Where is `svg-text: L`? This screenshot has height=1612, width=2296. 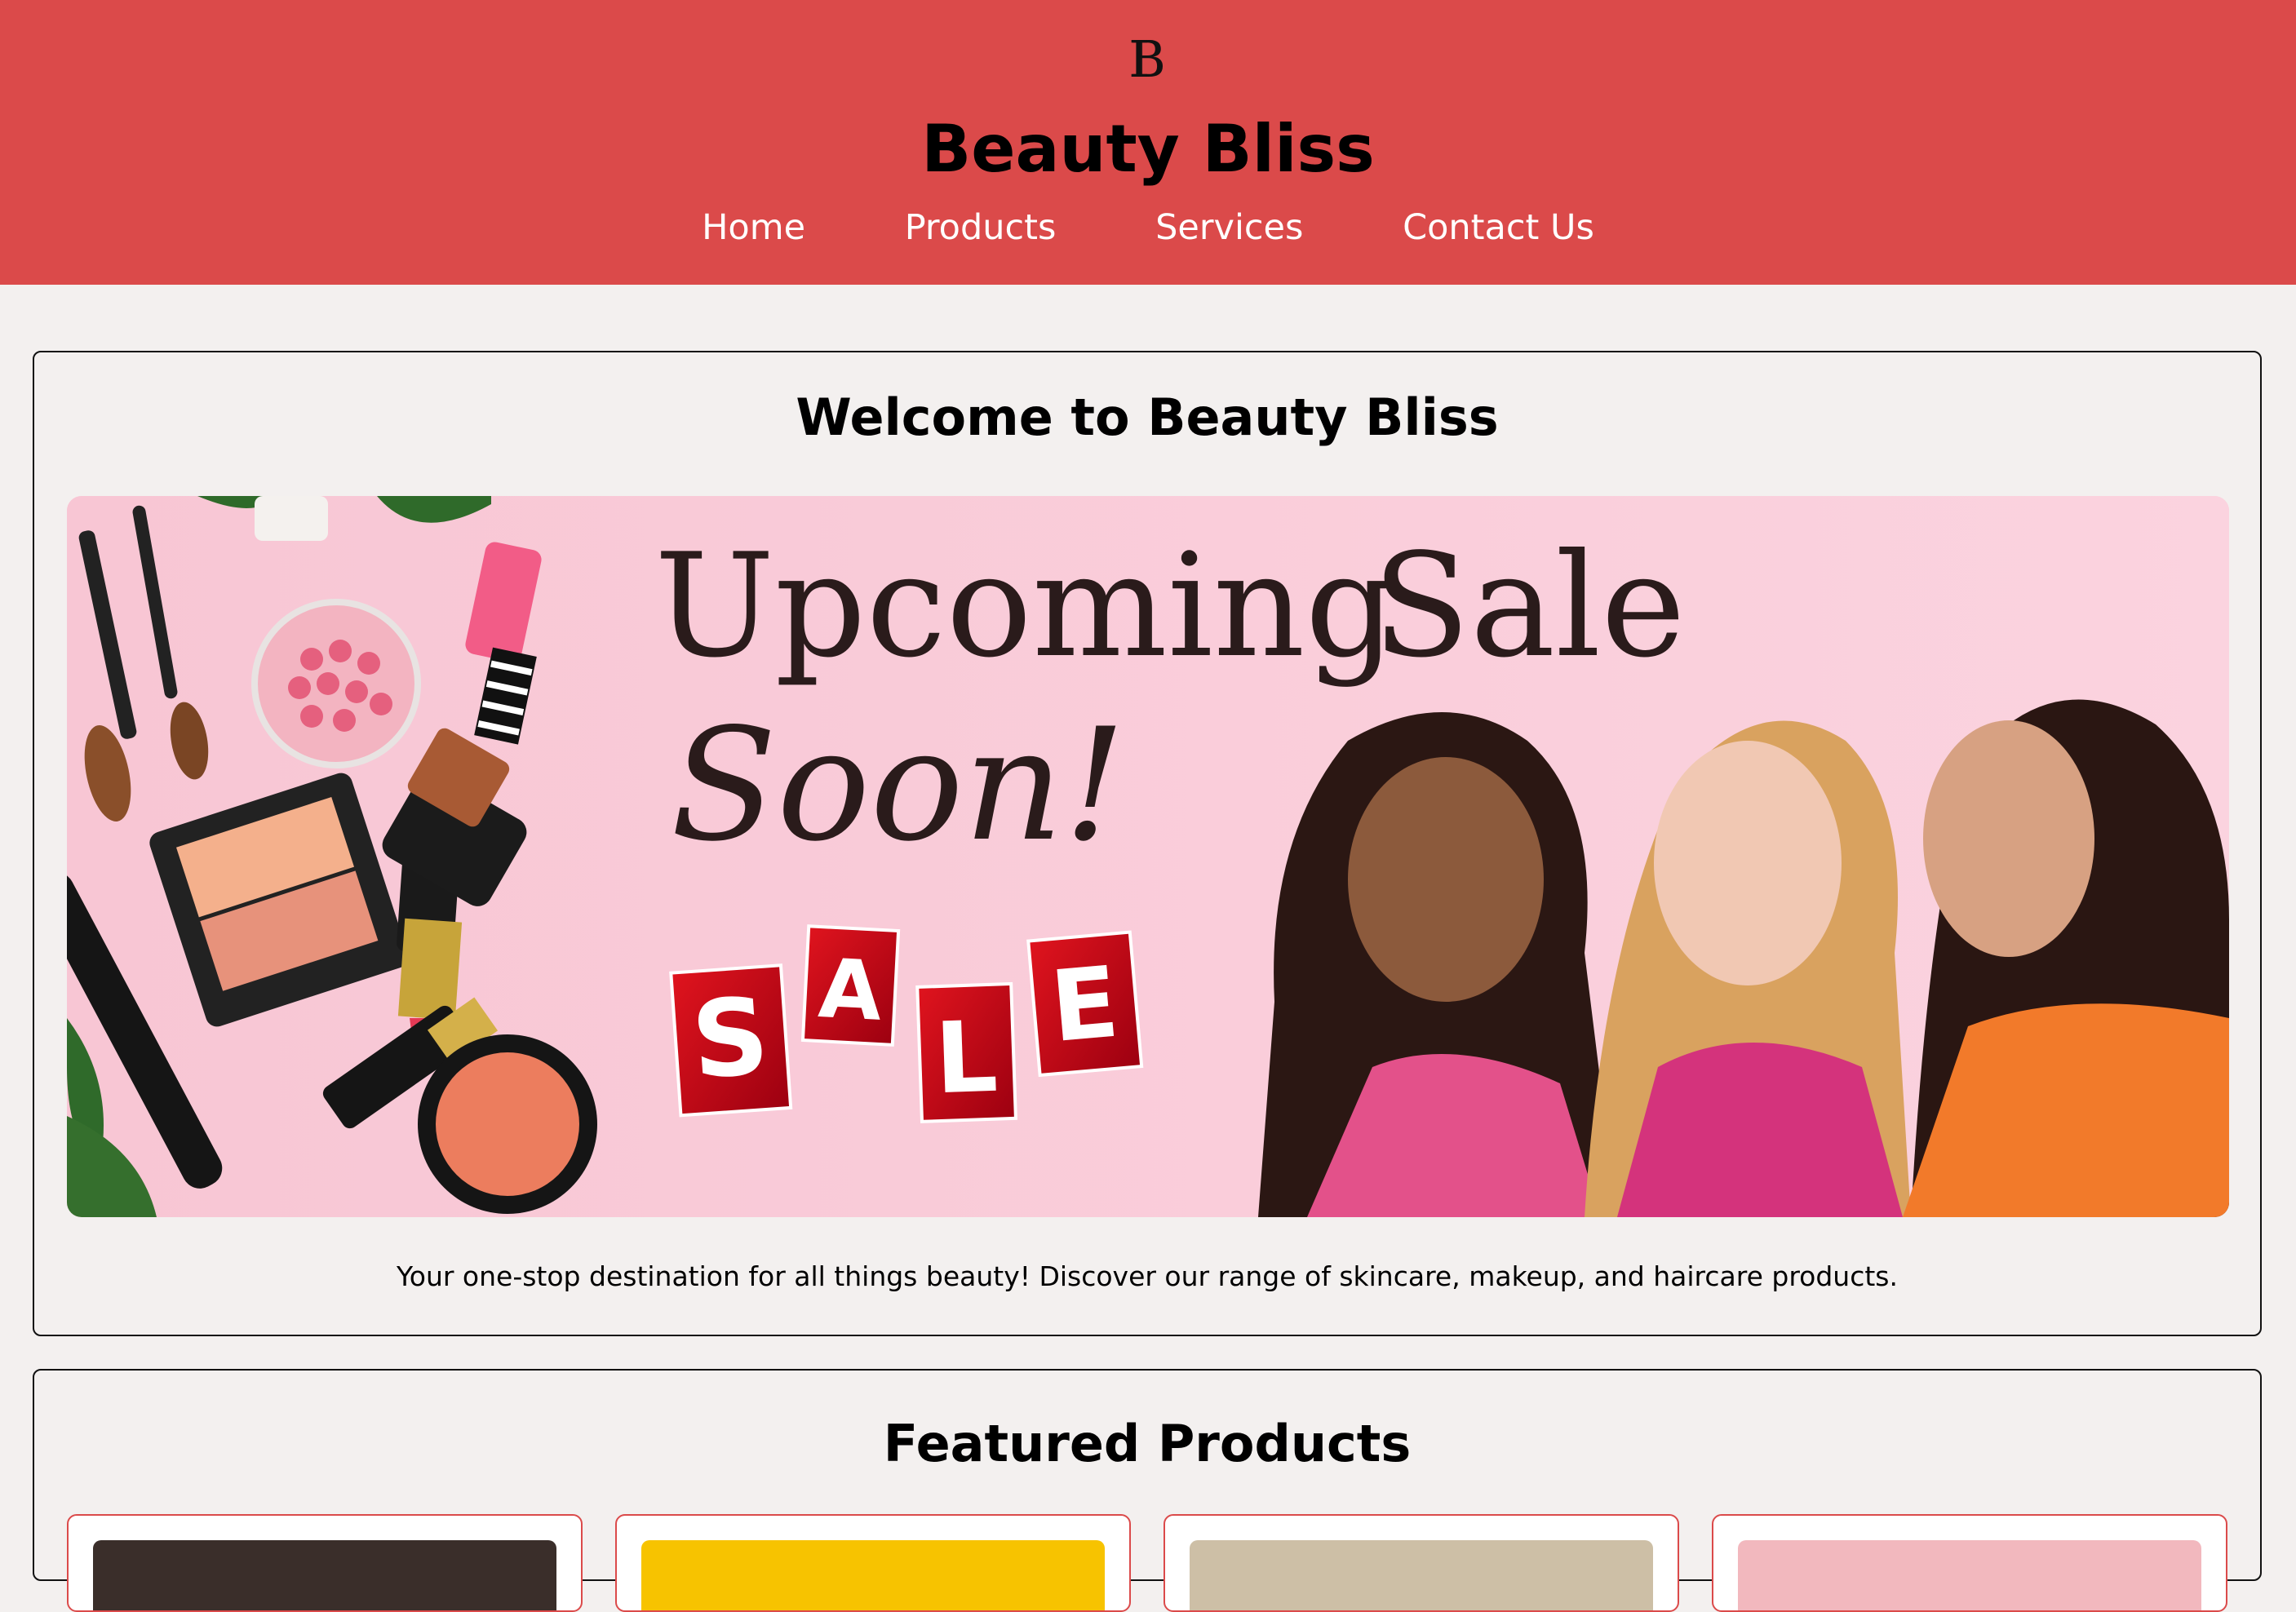
svg-text: L is located at coordinates (966, 1059).